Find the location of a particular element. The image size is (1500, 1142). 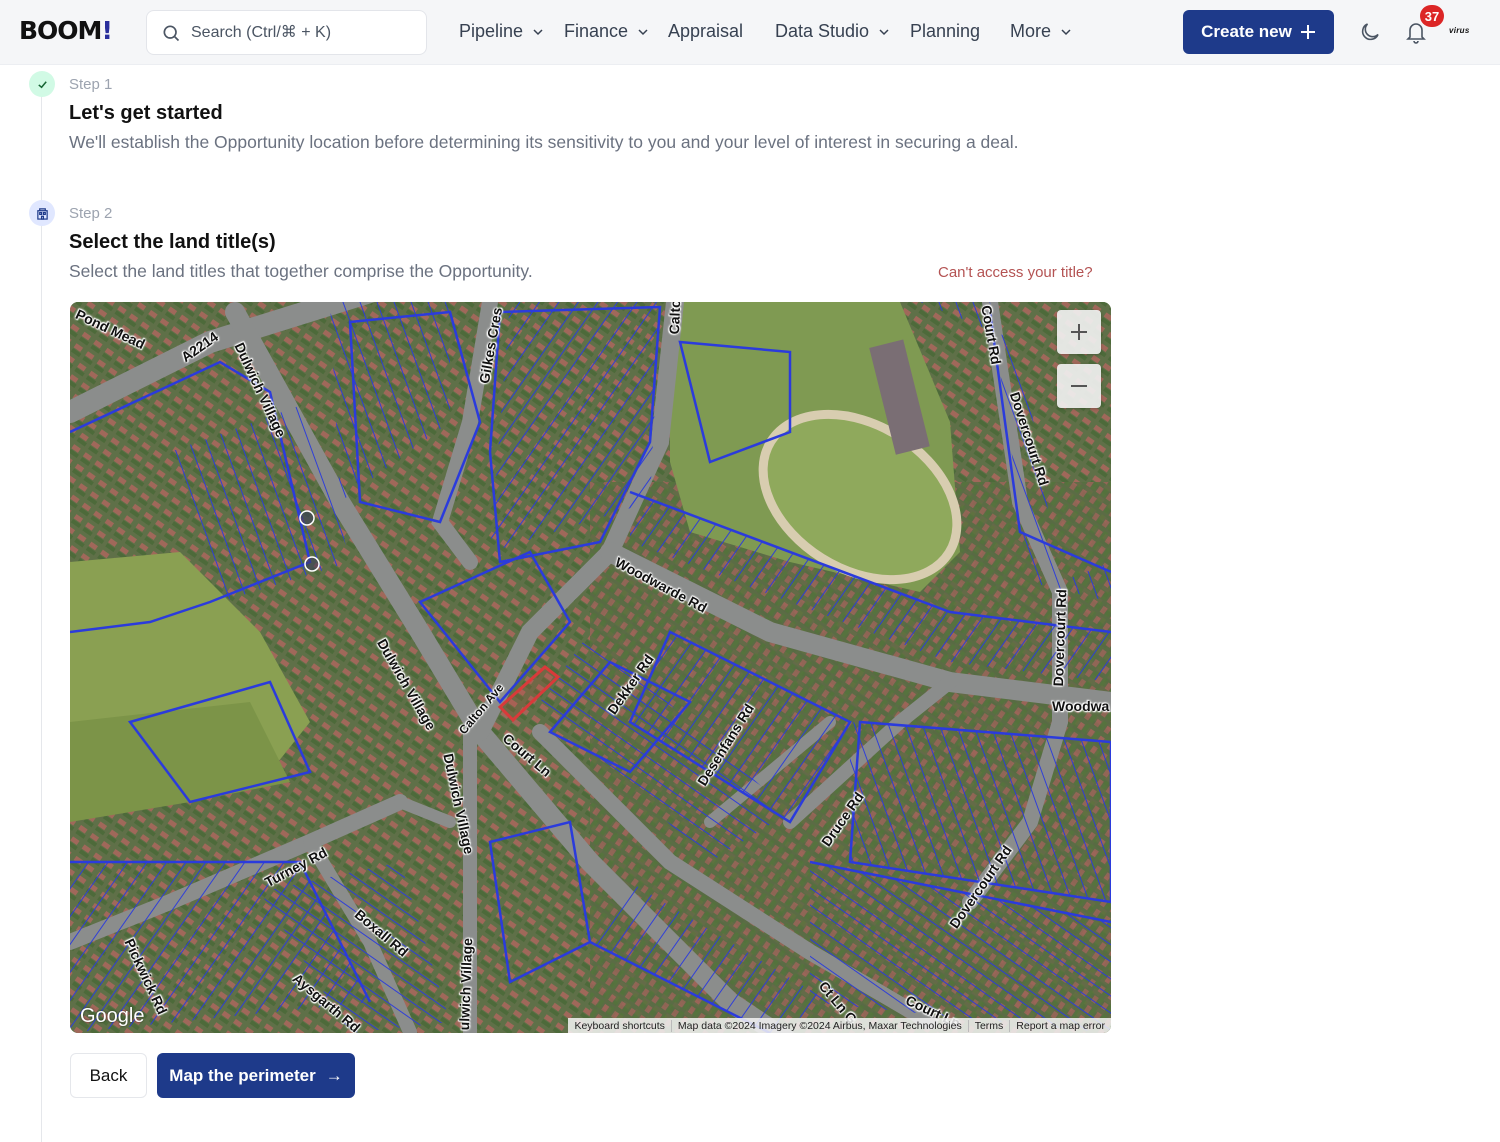

create-new-button: Create new is located at coordinates (1258, 32).